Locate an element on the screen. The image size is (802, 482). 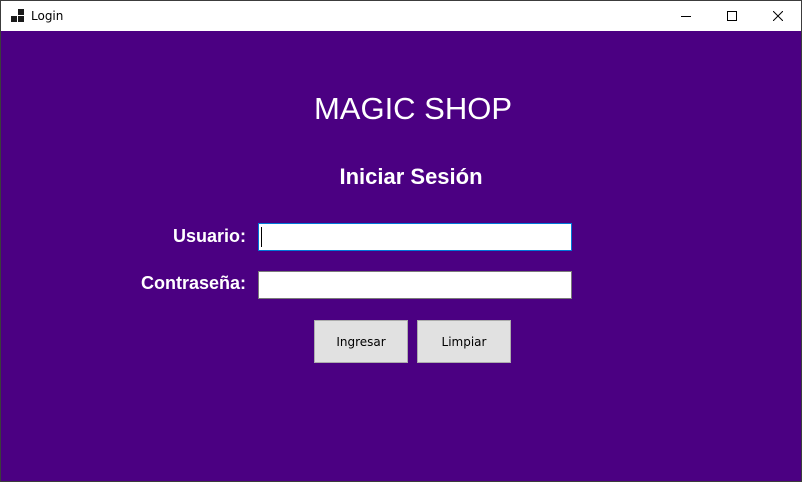
text-caret is located at coordinates (261, 237).